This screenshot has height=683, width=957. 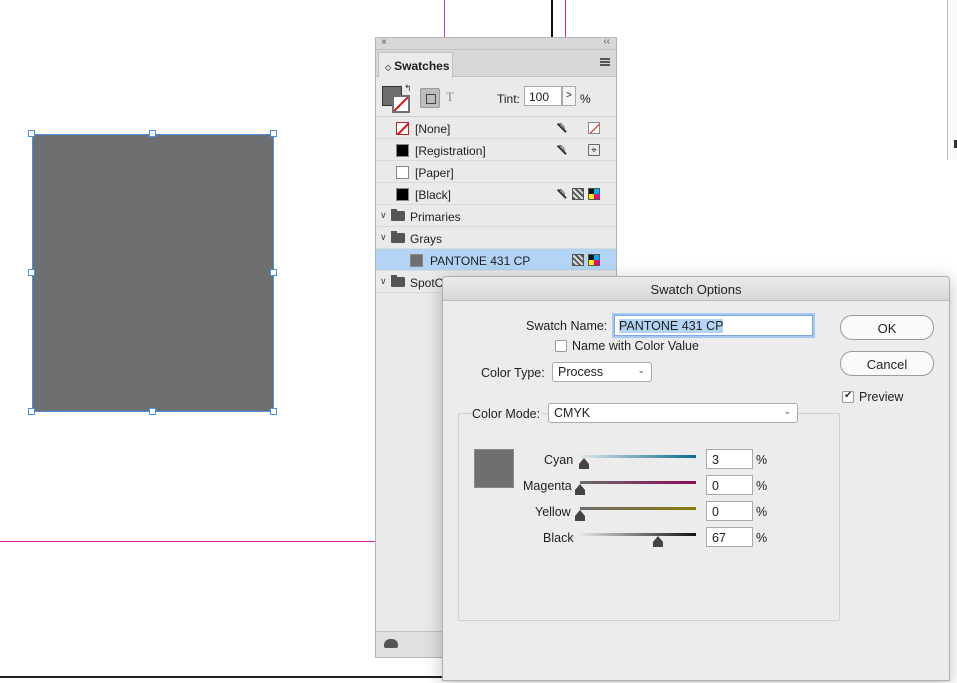 I want to click on stroke-swatch-chip, so click(x=401, y=104).